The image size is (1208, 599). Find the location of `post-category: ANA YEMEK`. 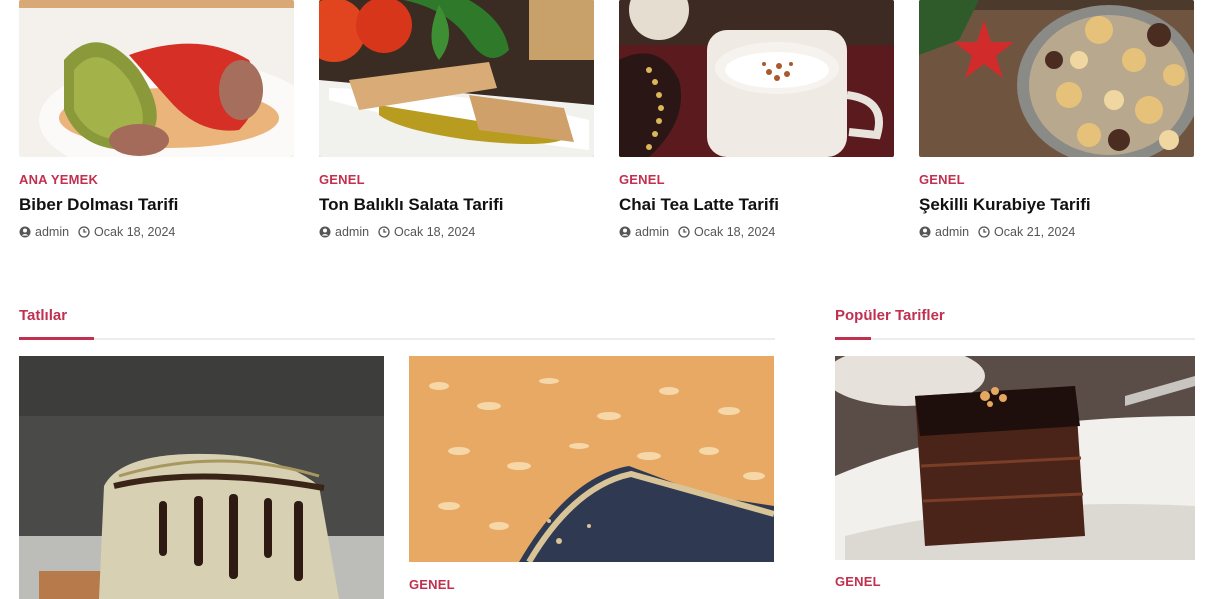

post-category: ANA YEMEK is located at coordinates (58, 179).